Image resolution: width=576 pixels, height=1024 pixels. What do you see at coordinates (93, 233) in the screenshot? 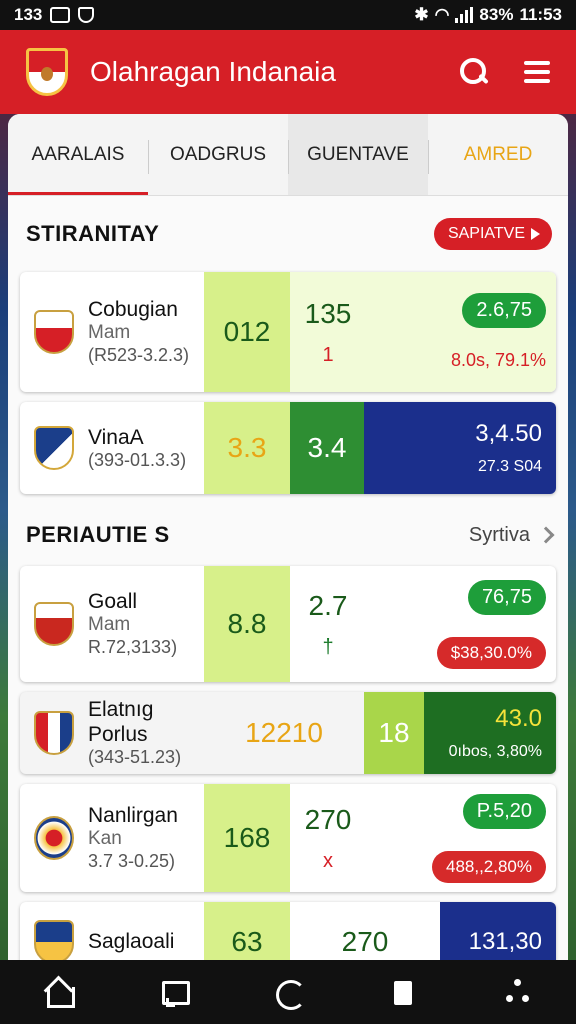
I see `section-title: STIRANITAY` at bounding box center [93, 233].